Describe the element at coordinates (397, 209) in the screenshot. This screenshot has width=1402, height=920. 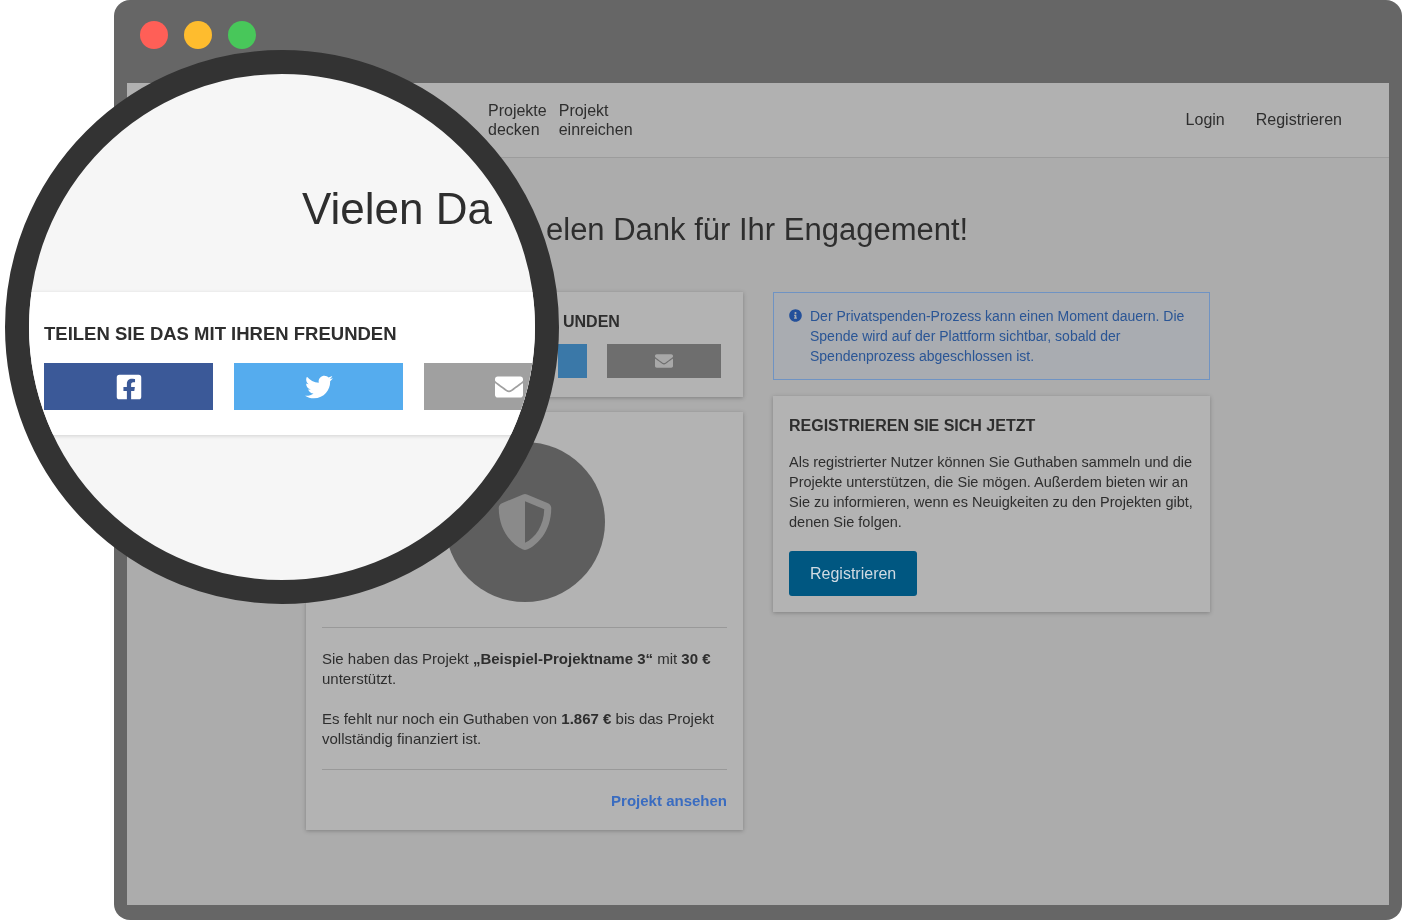
I see `magnified-heading: Vielen Da` at that location.